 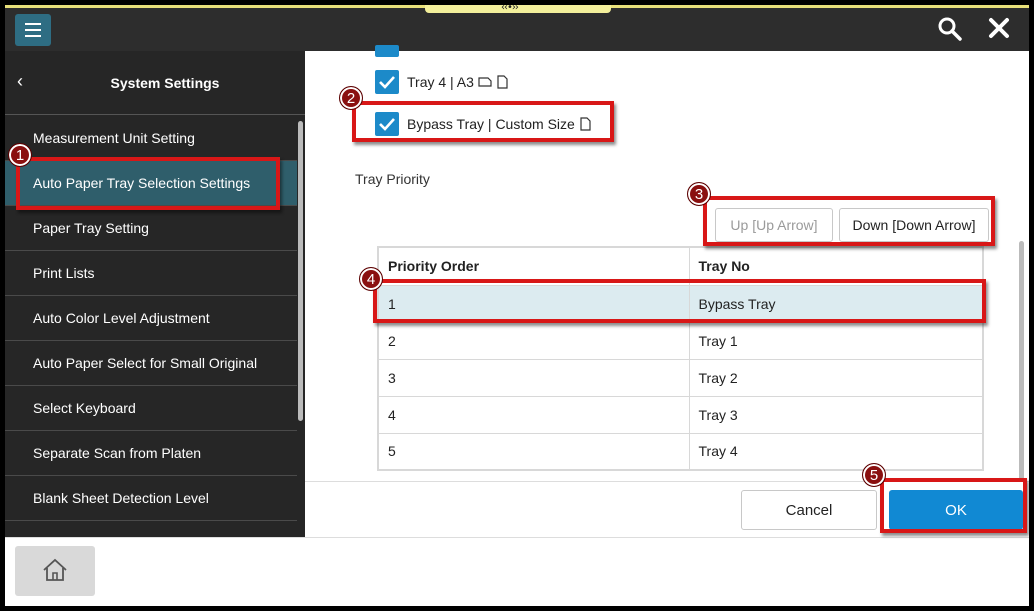 I want to click on sidebar-item-blank-sheet-detection-level: Blank Sheet Detection Level, so click(x=151, y=498).